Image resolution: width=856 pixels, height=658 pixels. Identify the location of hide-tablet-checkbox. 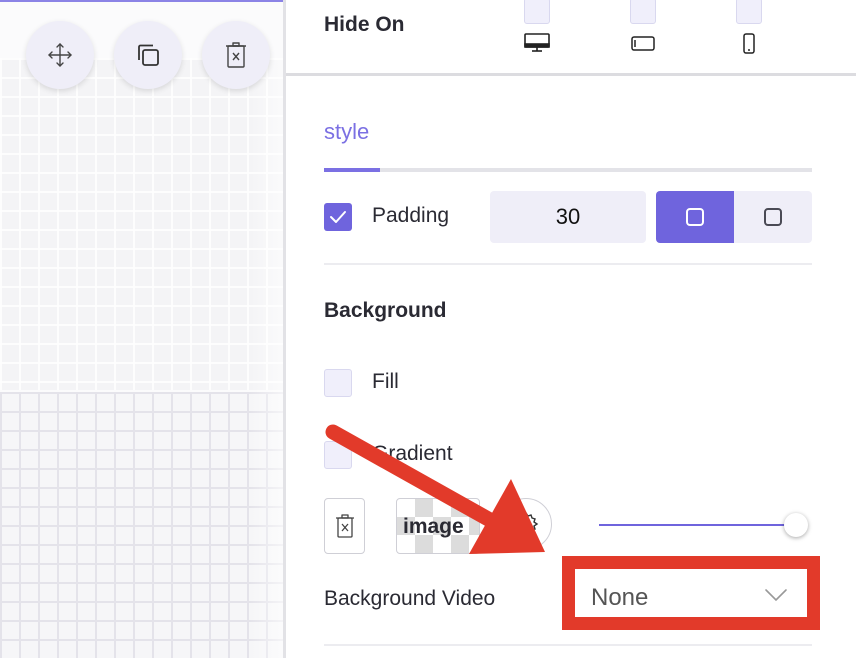
(643, 12).